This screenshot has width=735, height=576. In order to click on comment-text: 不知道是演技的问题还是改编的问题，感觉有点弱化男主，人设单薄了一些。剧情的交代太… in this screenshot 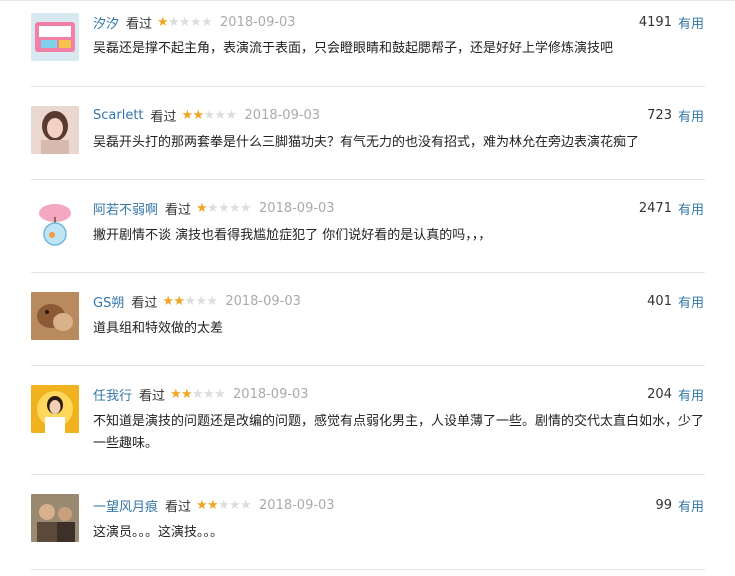, I will do `click(399, 432)`.